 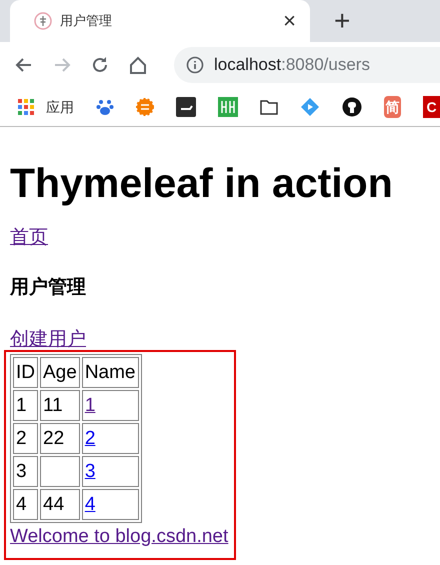 What do you see at coordinates (145, 107) in the screenshot?
I see `sun-icon` at bounding box center [145, 107].